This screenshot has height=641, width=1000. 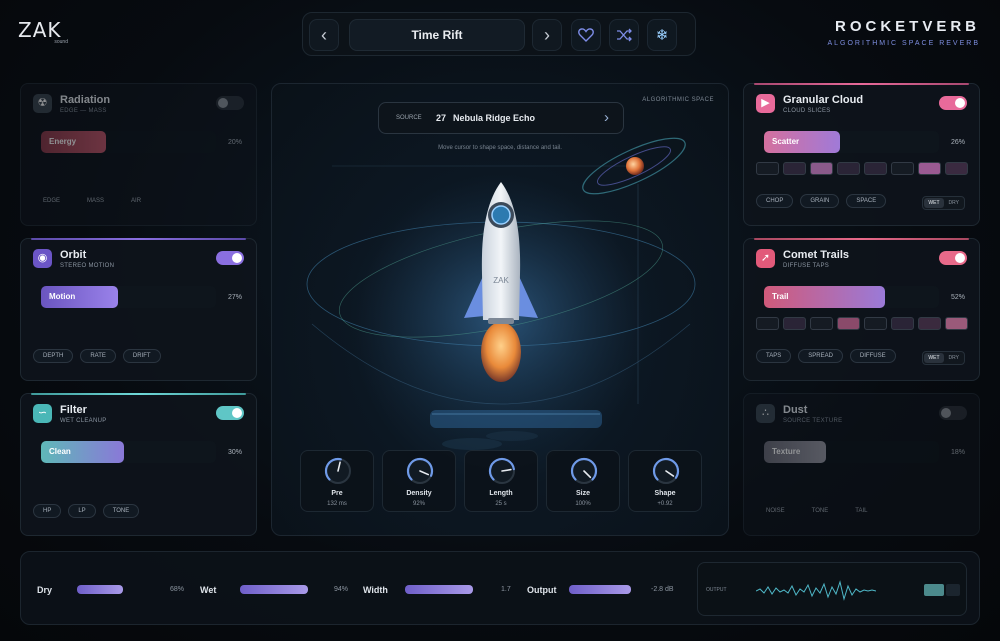 I want to click on preset-name-display: Time Rift, so click(x=437, y=35).